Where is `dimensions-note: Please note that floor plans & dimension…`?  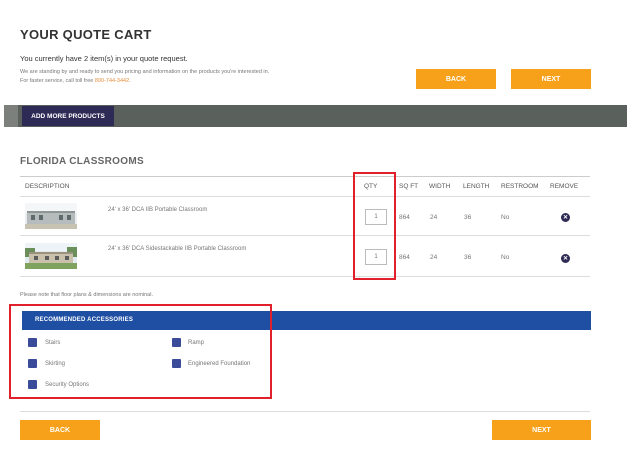
dimensions-note: Please note that floor plans & dimension… is located at coordinates (86, 295).